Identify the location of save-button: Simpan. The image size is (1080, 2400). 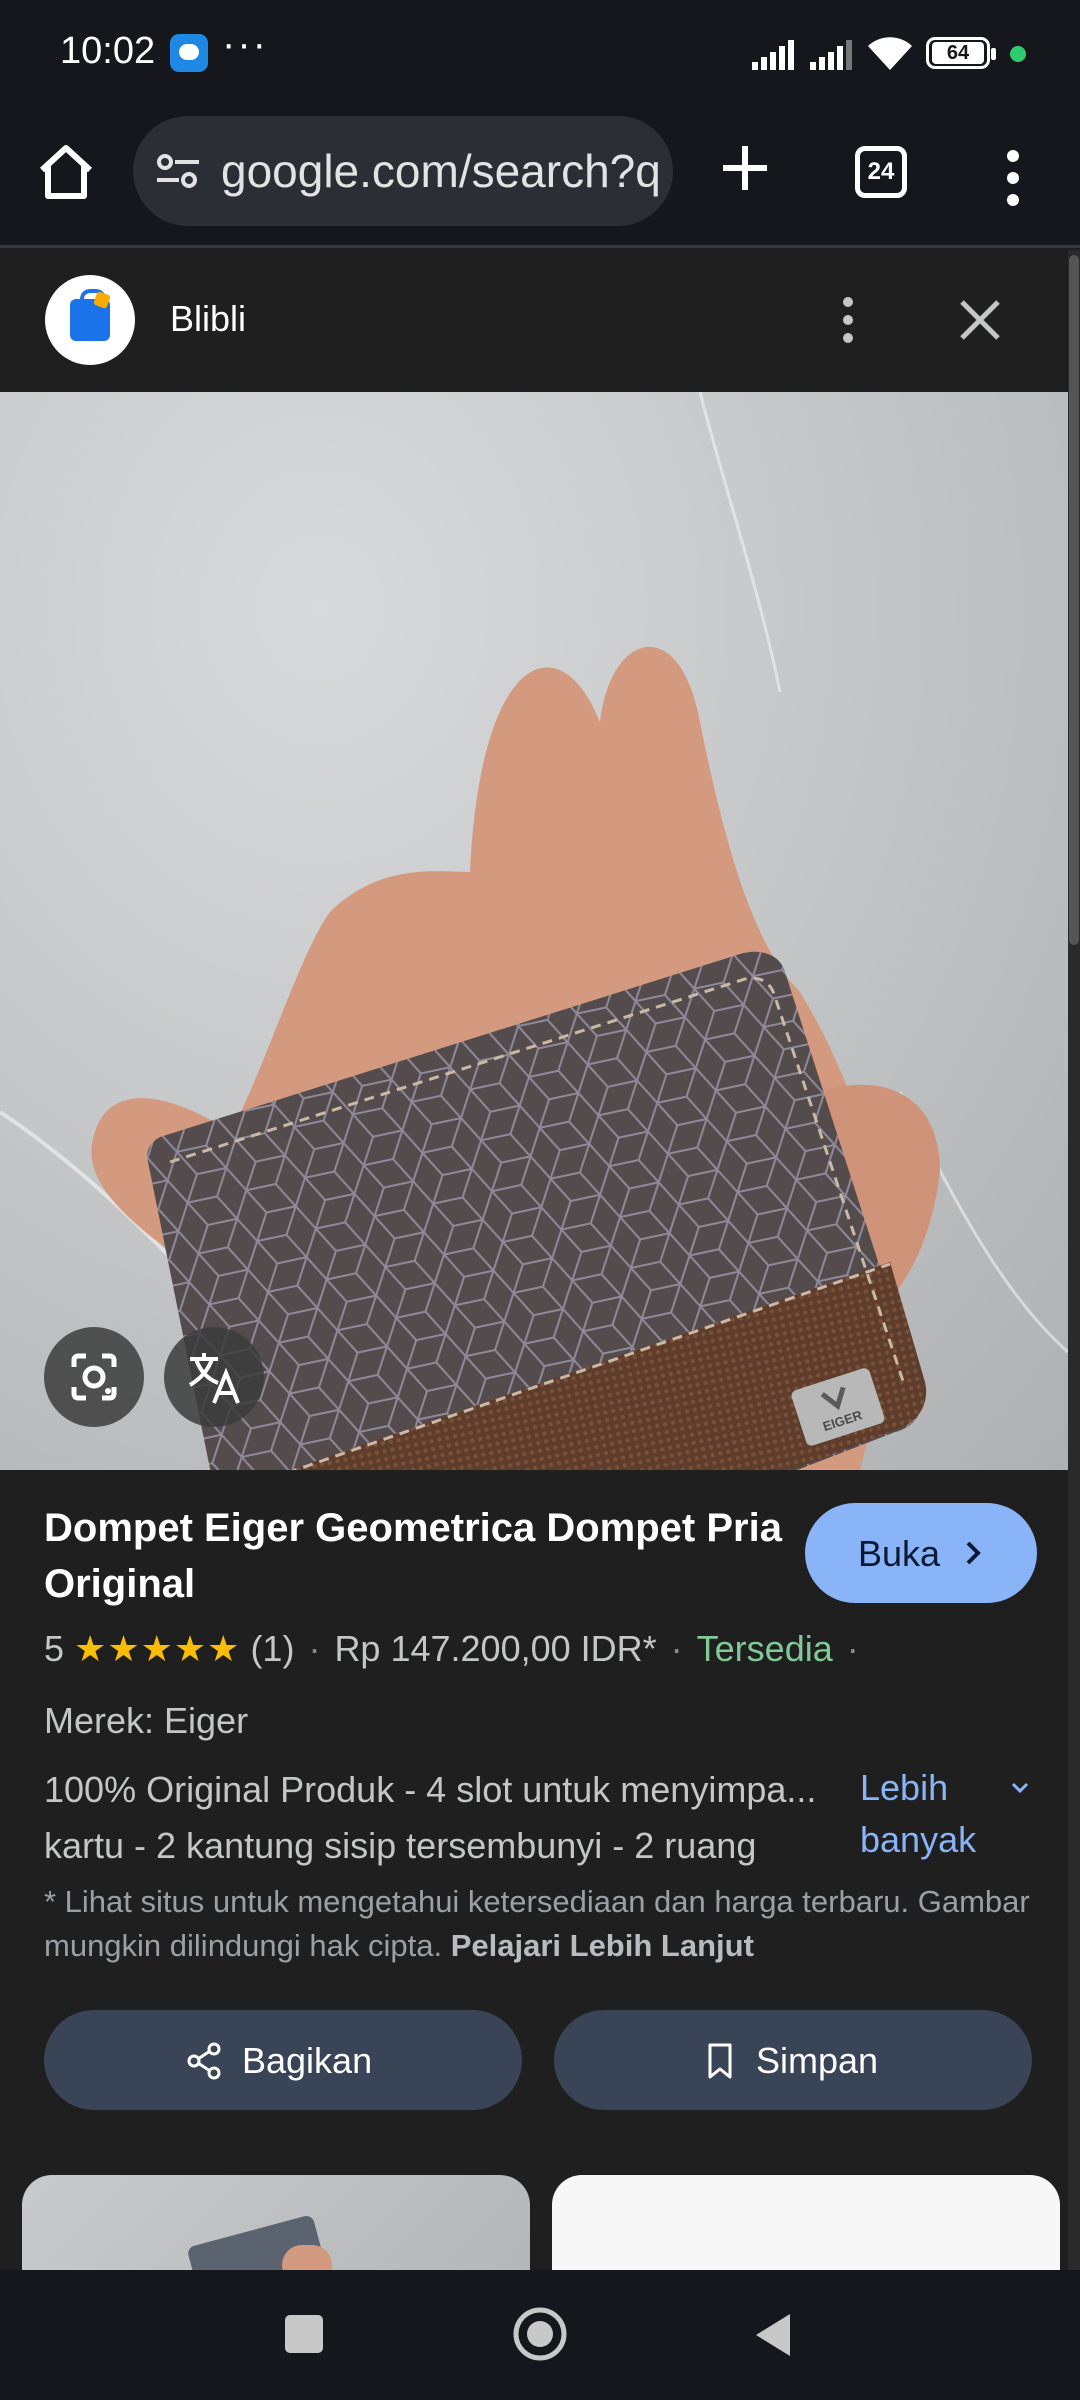
(793, 2060).